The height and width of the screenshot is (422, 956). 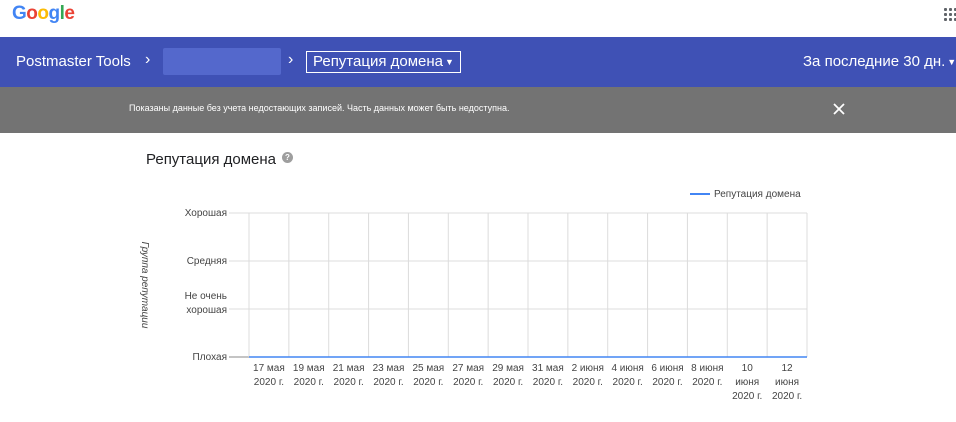 I want to click on x-tick-label: 31 мая 2020 г., so click(x=548, y=375).